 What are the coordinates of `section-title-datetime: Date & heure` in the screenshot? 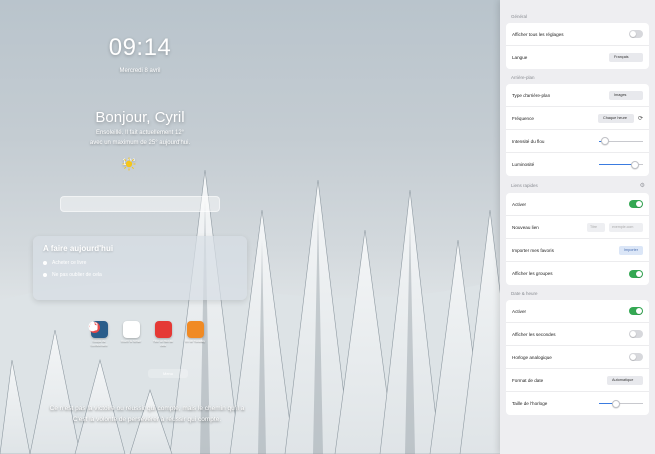 It's located at (524, 293).